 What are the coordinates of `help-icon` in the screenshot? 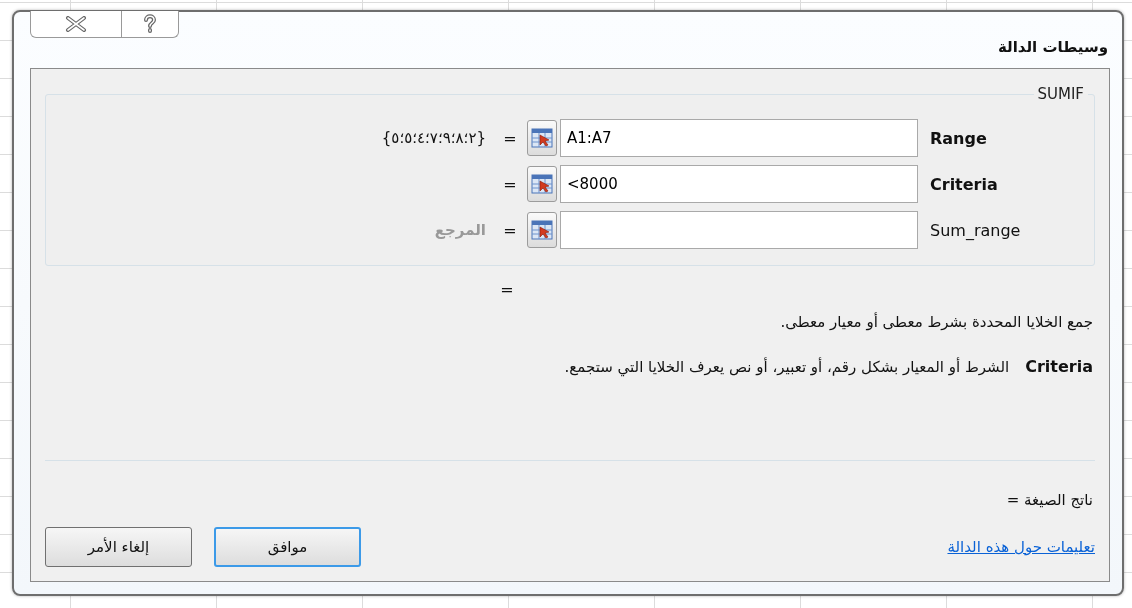 It's located at (150, 24).